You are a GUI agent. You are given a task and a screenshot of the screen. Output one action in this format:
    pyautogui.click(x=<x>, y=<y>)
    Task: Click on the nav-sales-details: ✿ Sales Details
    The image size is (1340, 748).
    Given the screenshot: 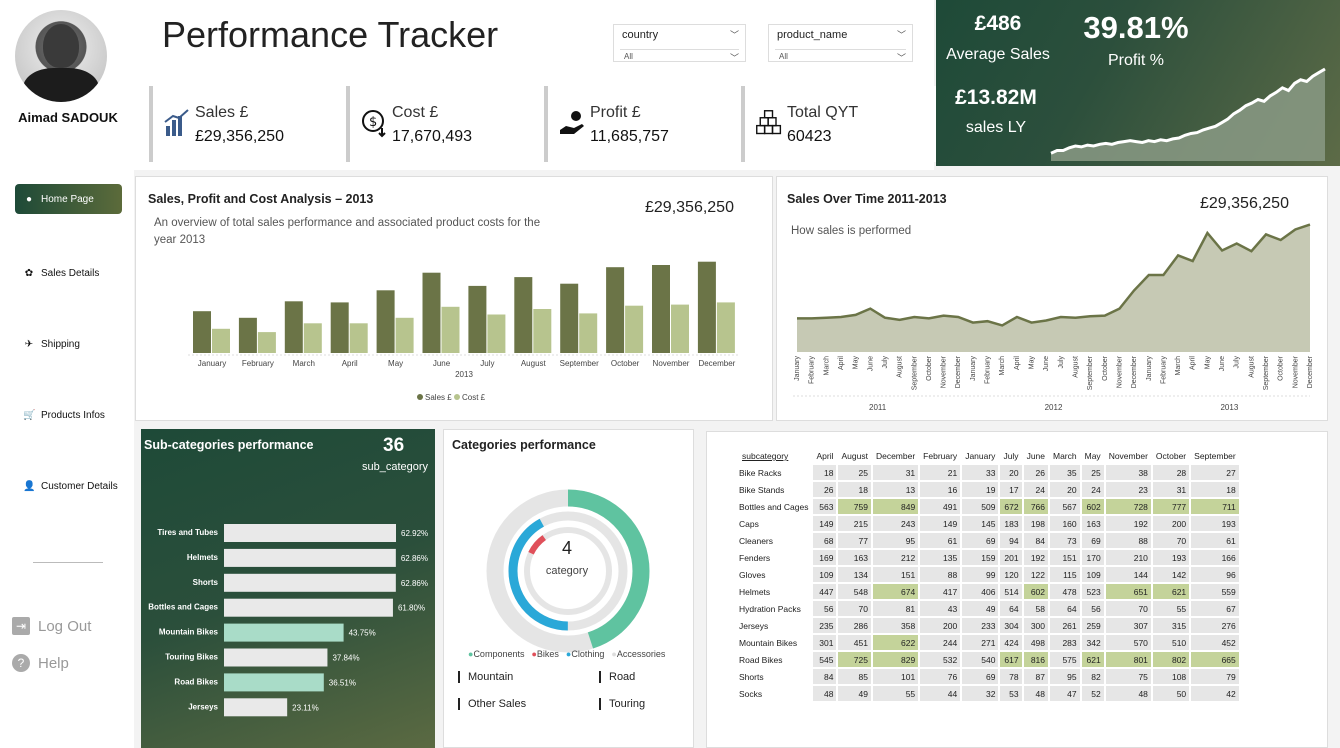 What is the action you would take?
    pyautogui.click(x=68, y=273)
    